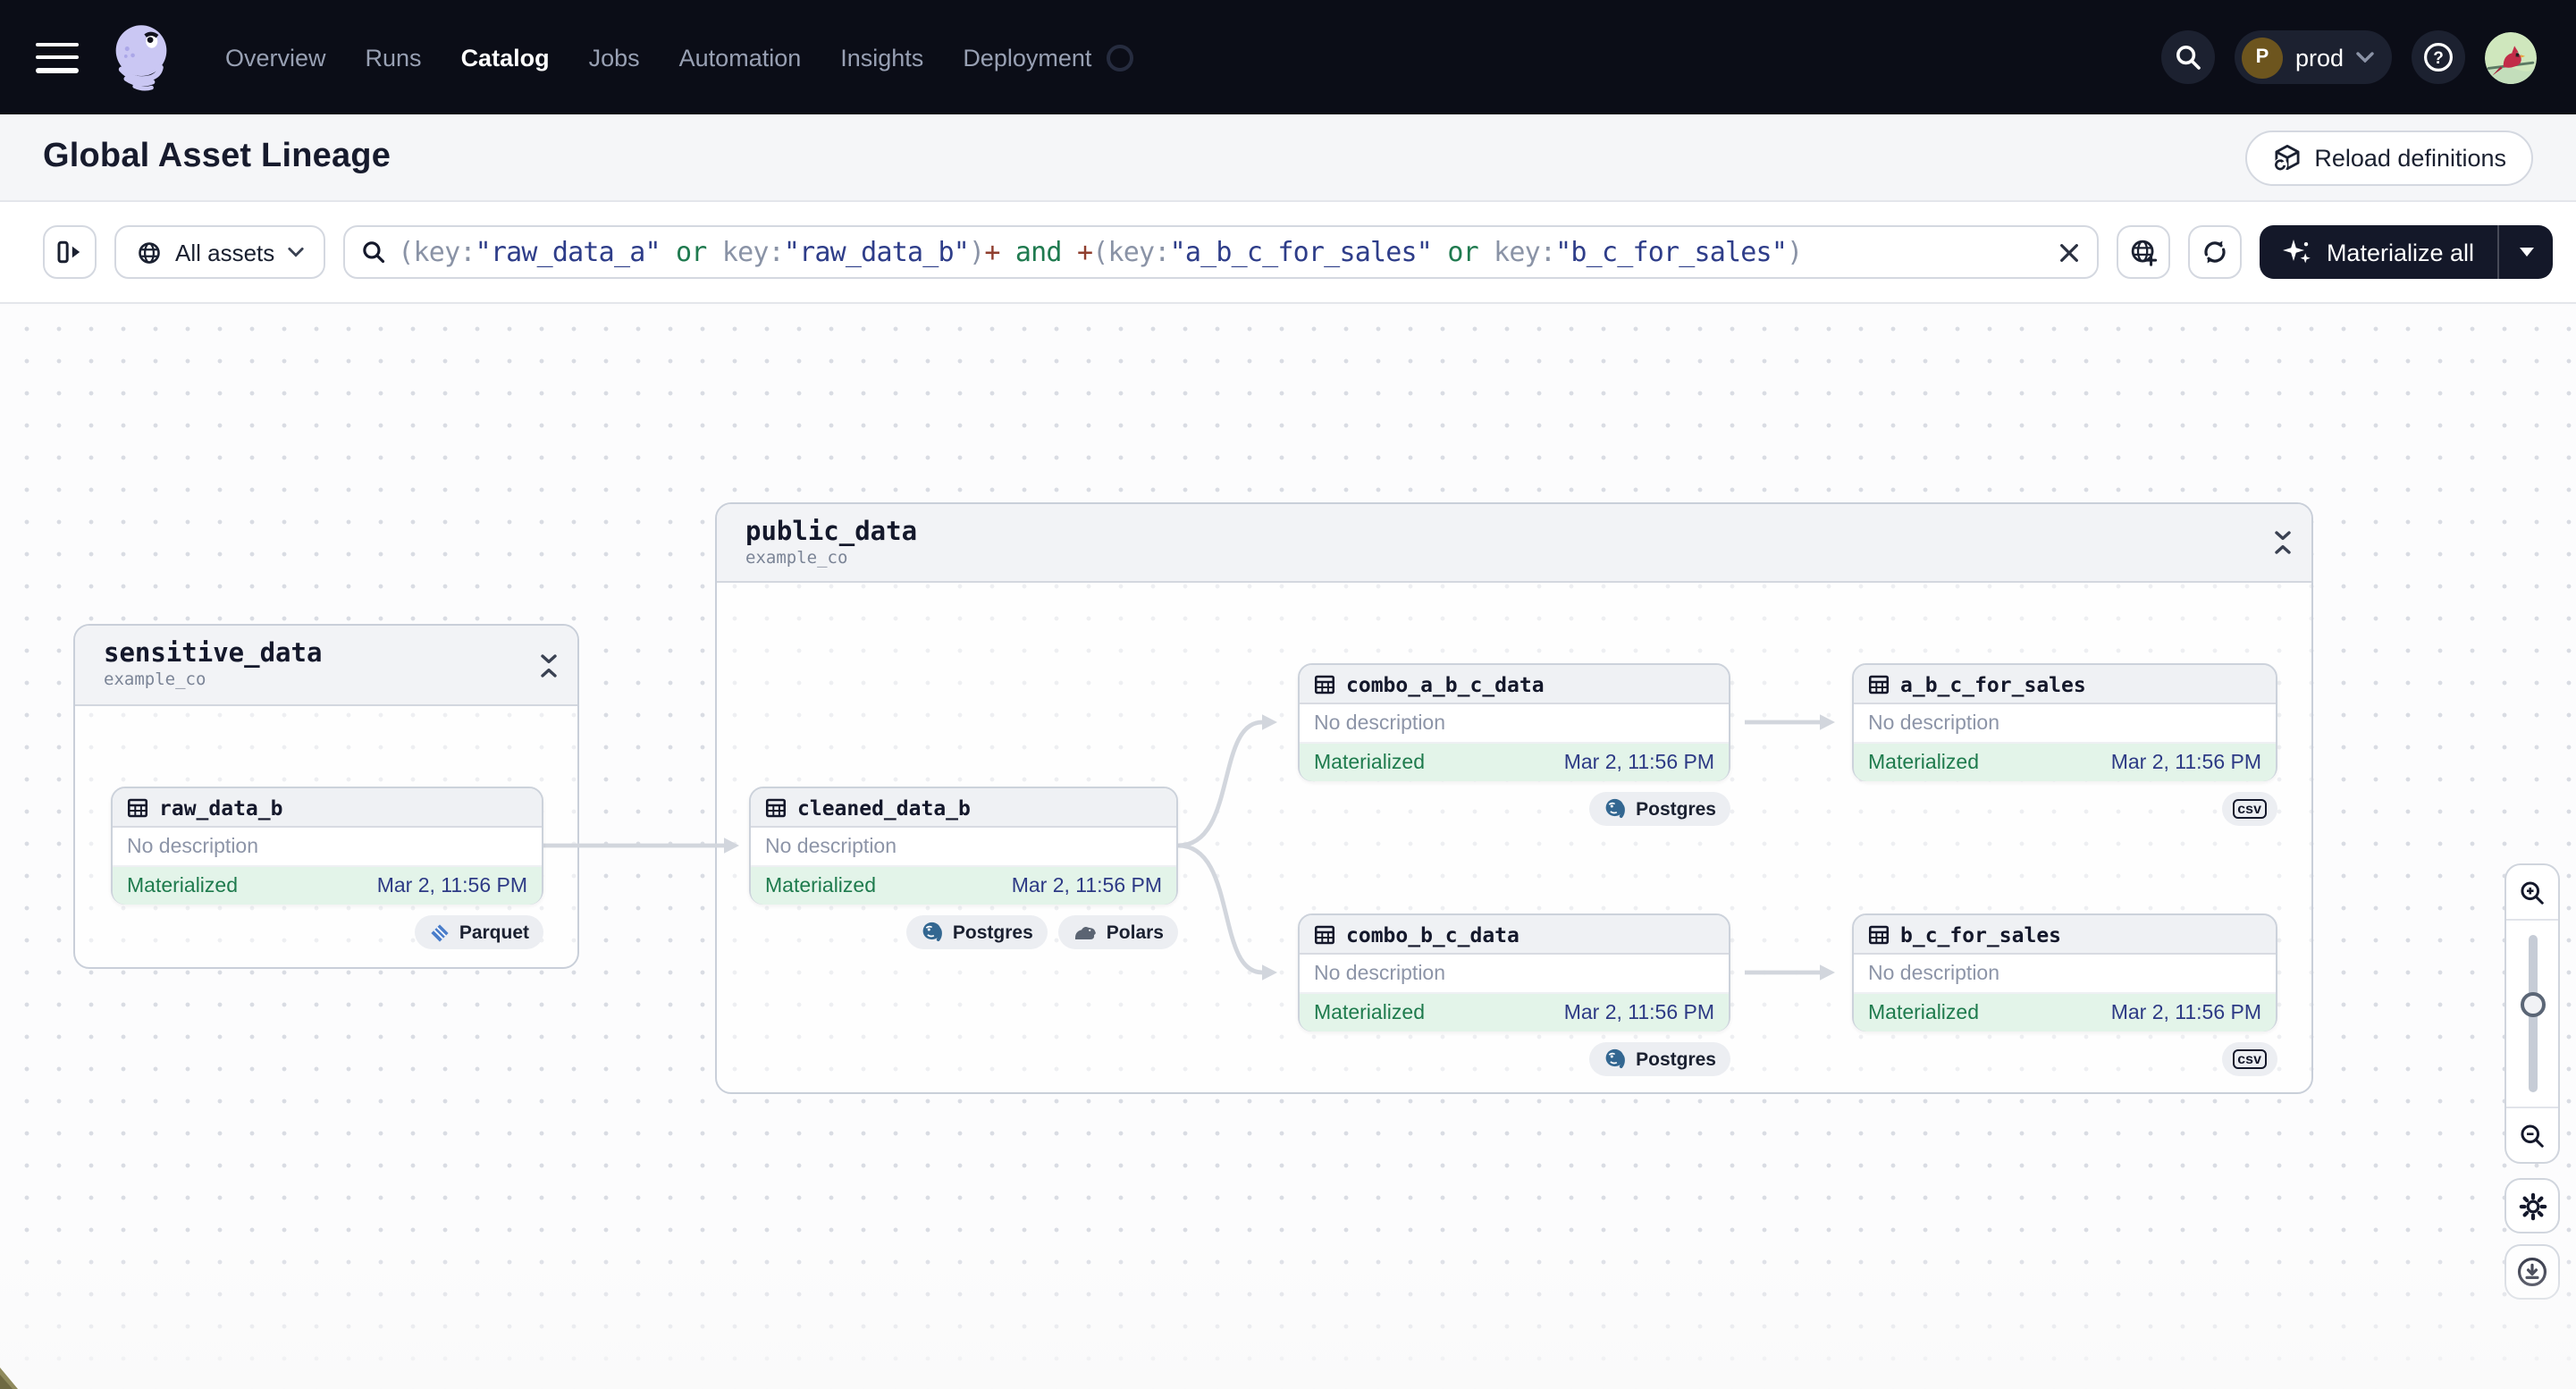 This screenshot has width=2576, height=1389. What do you see at coordinates (797, 558) in the screenshot?
I see `group-location: example_co` at bounding box center [797, 558].